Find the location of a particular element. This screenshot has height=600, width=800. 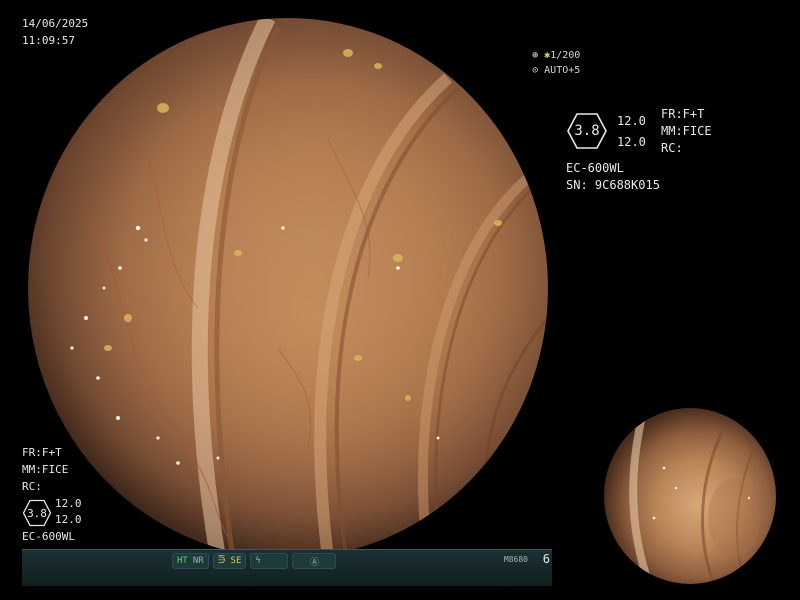

se-indicator: ⋽ SE is located at coordinates (229, 561).